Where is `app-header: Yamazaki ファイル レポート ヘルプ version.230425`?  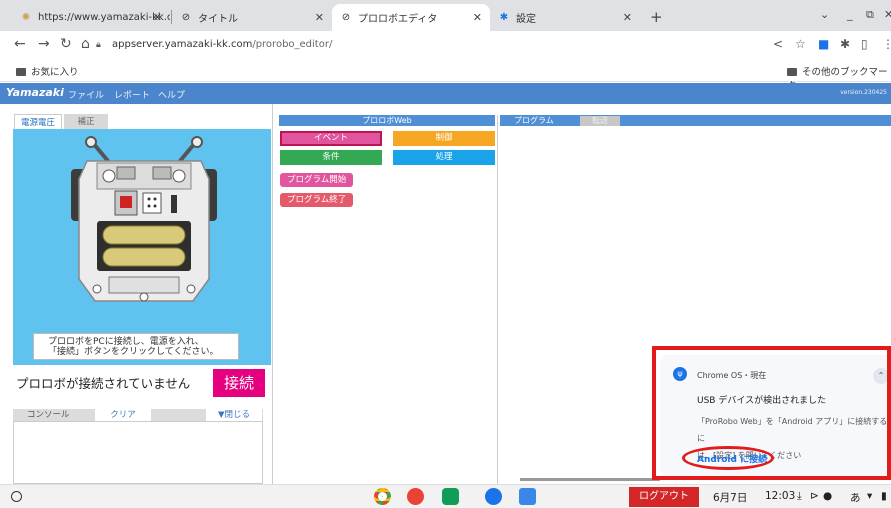
app-header: Yamazaki ファイル レポート ヘルプ version.230425 is located at coordinates (445, 93).